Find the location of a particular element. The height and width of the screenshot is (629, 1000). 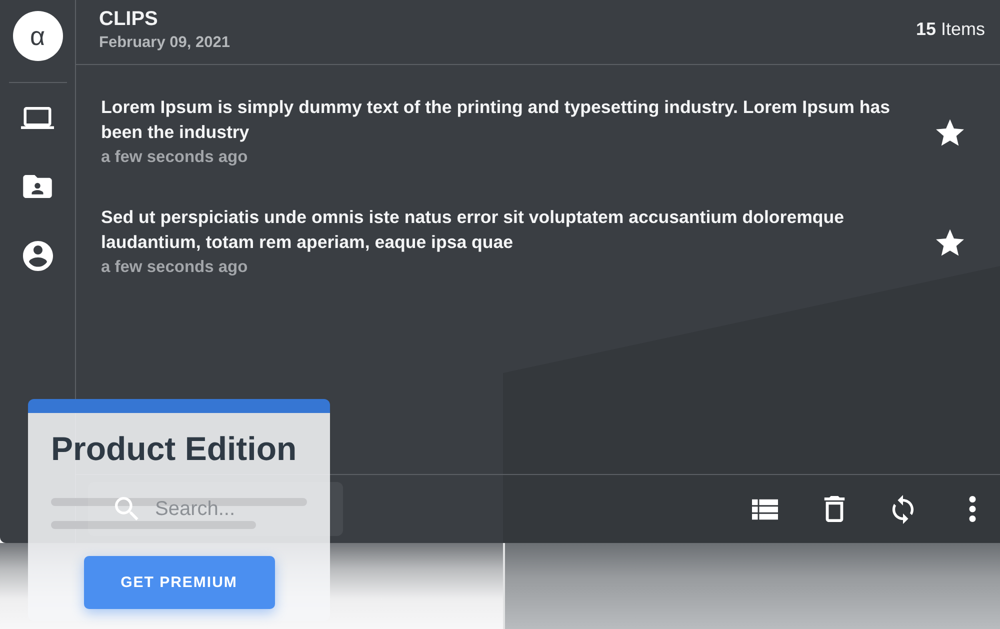

folder-person-icon is located at coordinates (37, 186).